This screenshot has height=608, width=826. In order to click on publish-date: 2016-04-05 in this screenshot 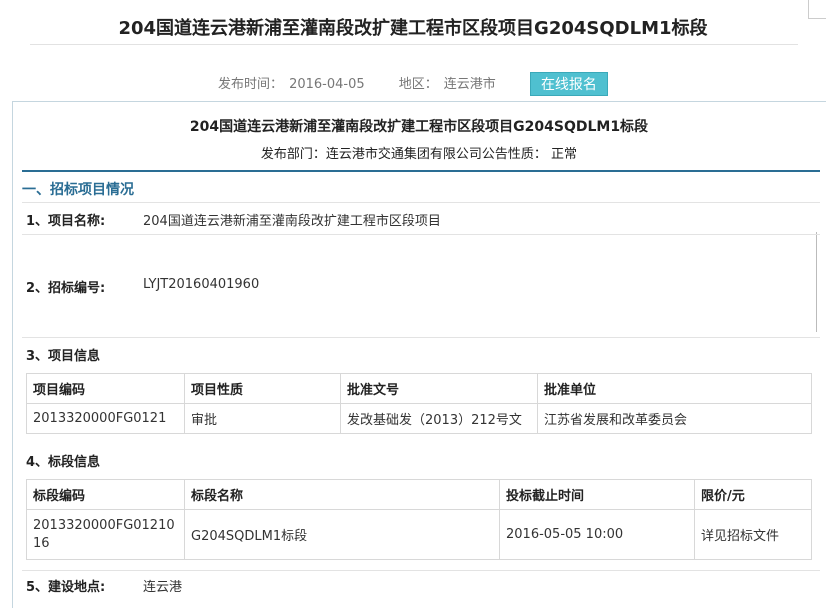, I will do `click(327, 84)`.